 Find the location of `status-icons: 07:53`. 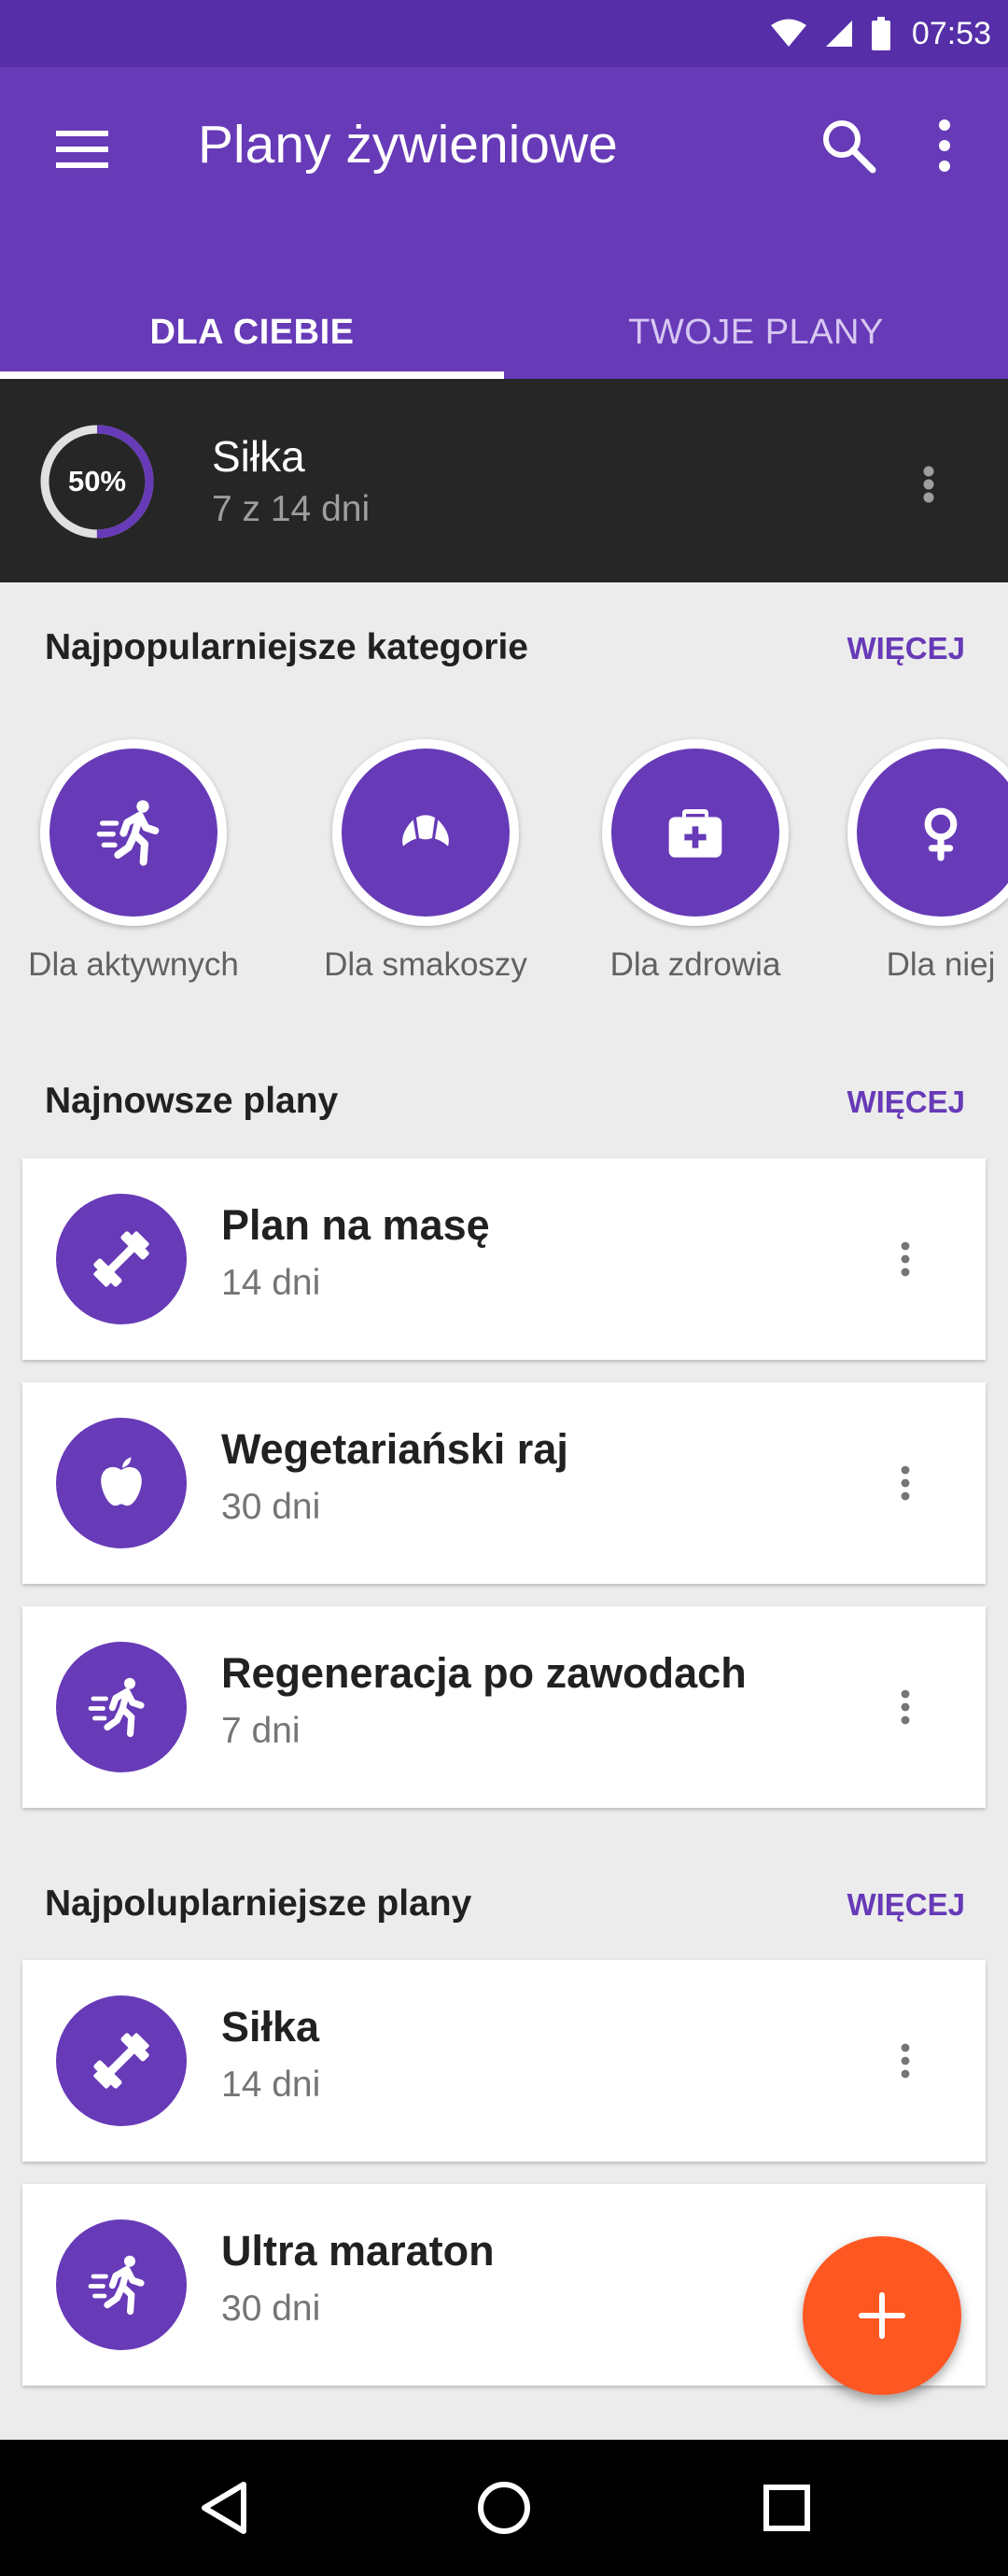

status-icons: 07:53 is located at coordinates (880, 33).